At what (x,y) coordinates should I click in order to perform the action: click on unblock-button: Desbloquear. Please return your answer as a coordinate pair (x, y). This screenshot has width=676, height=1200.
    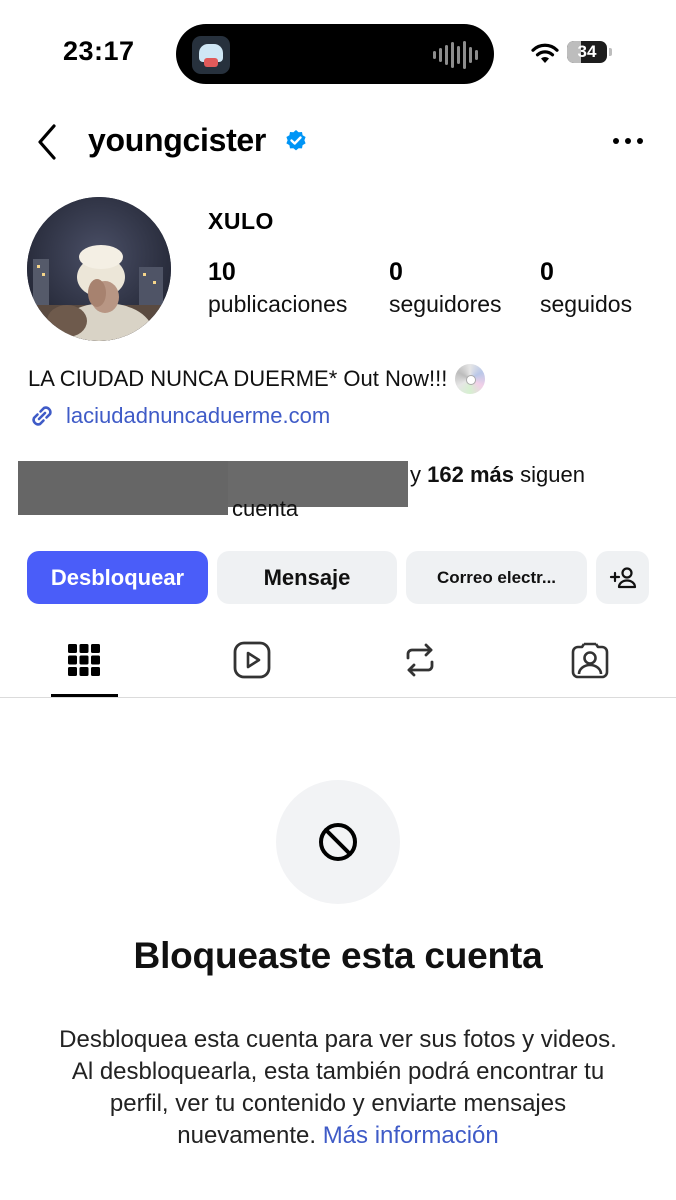
    Looking at the image, I should click on (117, 577).